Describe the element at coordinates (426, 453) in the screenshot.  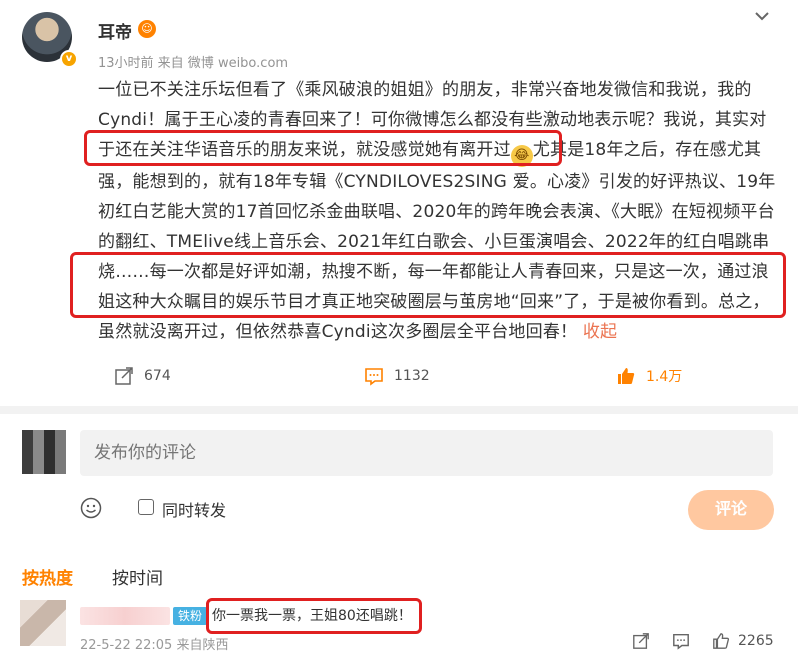
I see `comment-input` at that location.